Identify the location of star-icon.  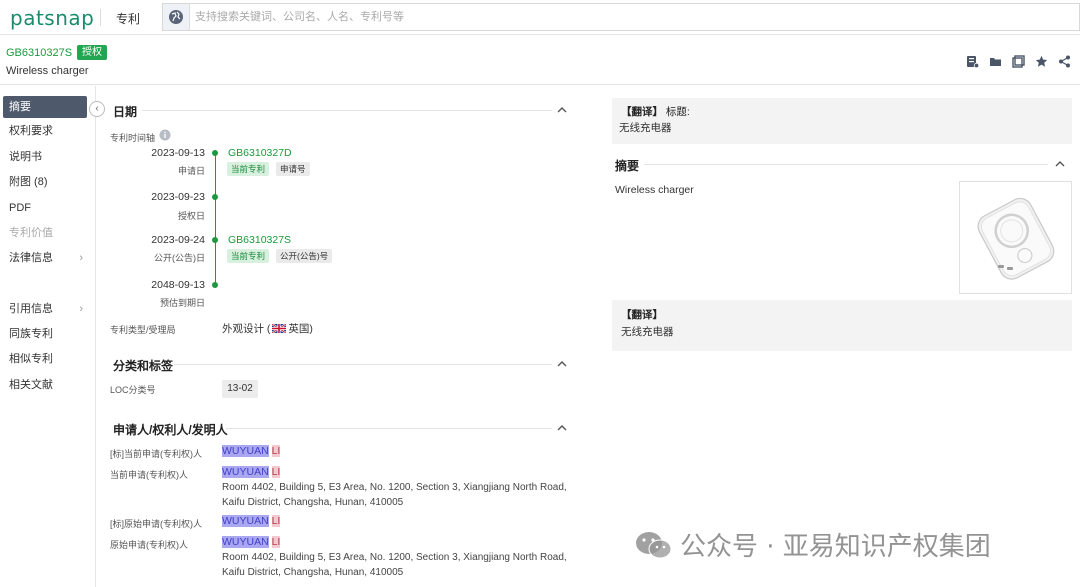
(1041, 61).